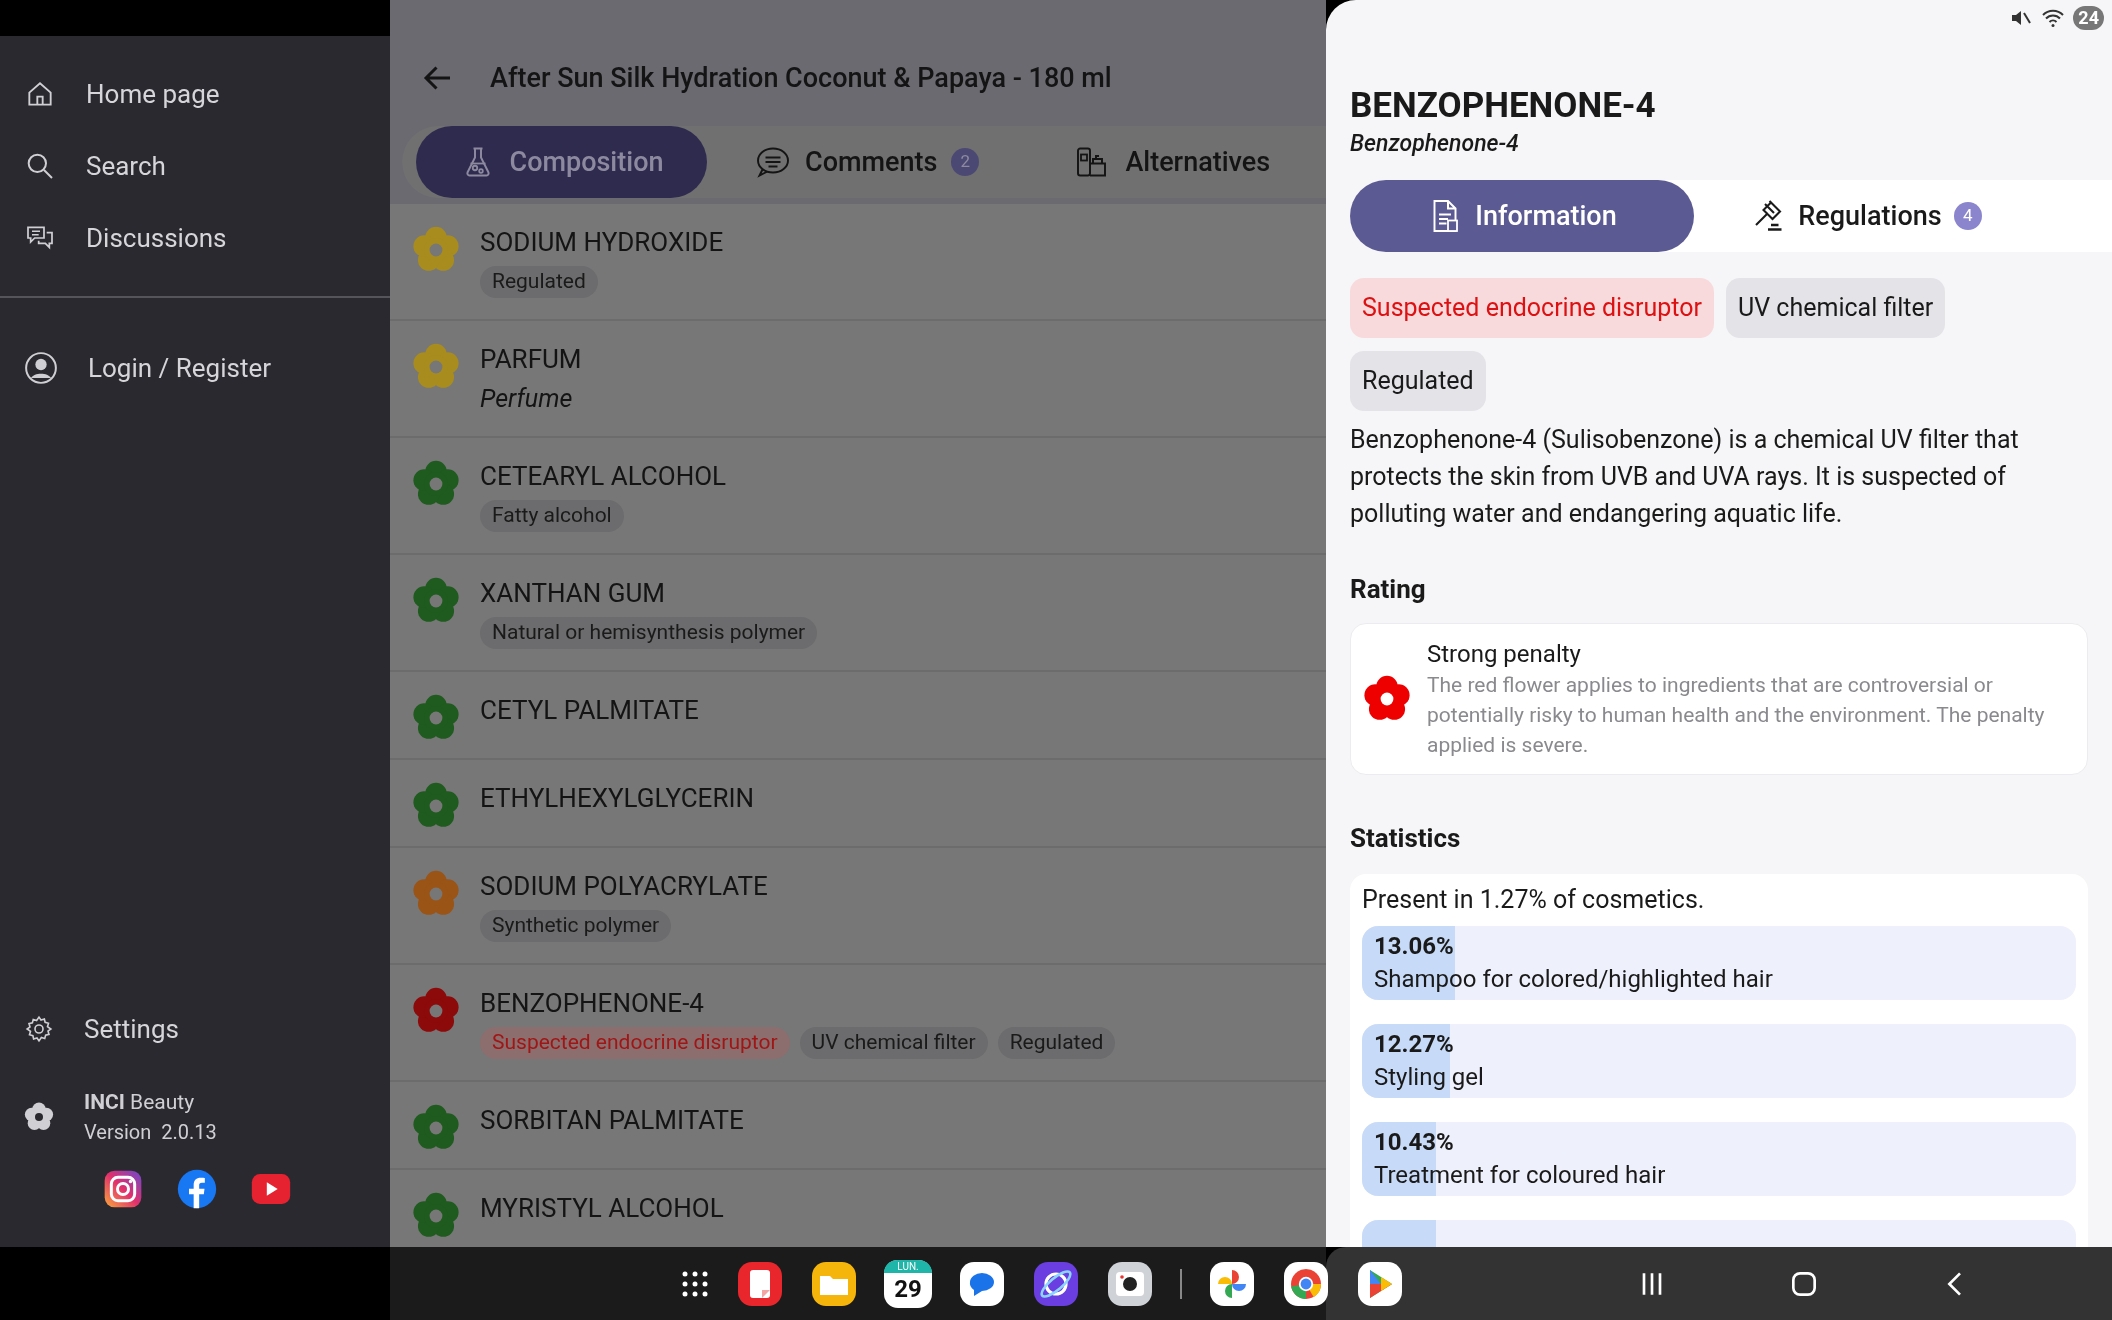 The image size is (2112, 1320). What do you see at coordinates (195, 166) in the screenshot?
I see `nav-item: Search` at bounding box center [195, 166].